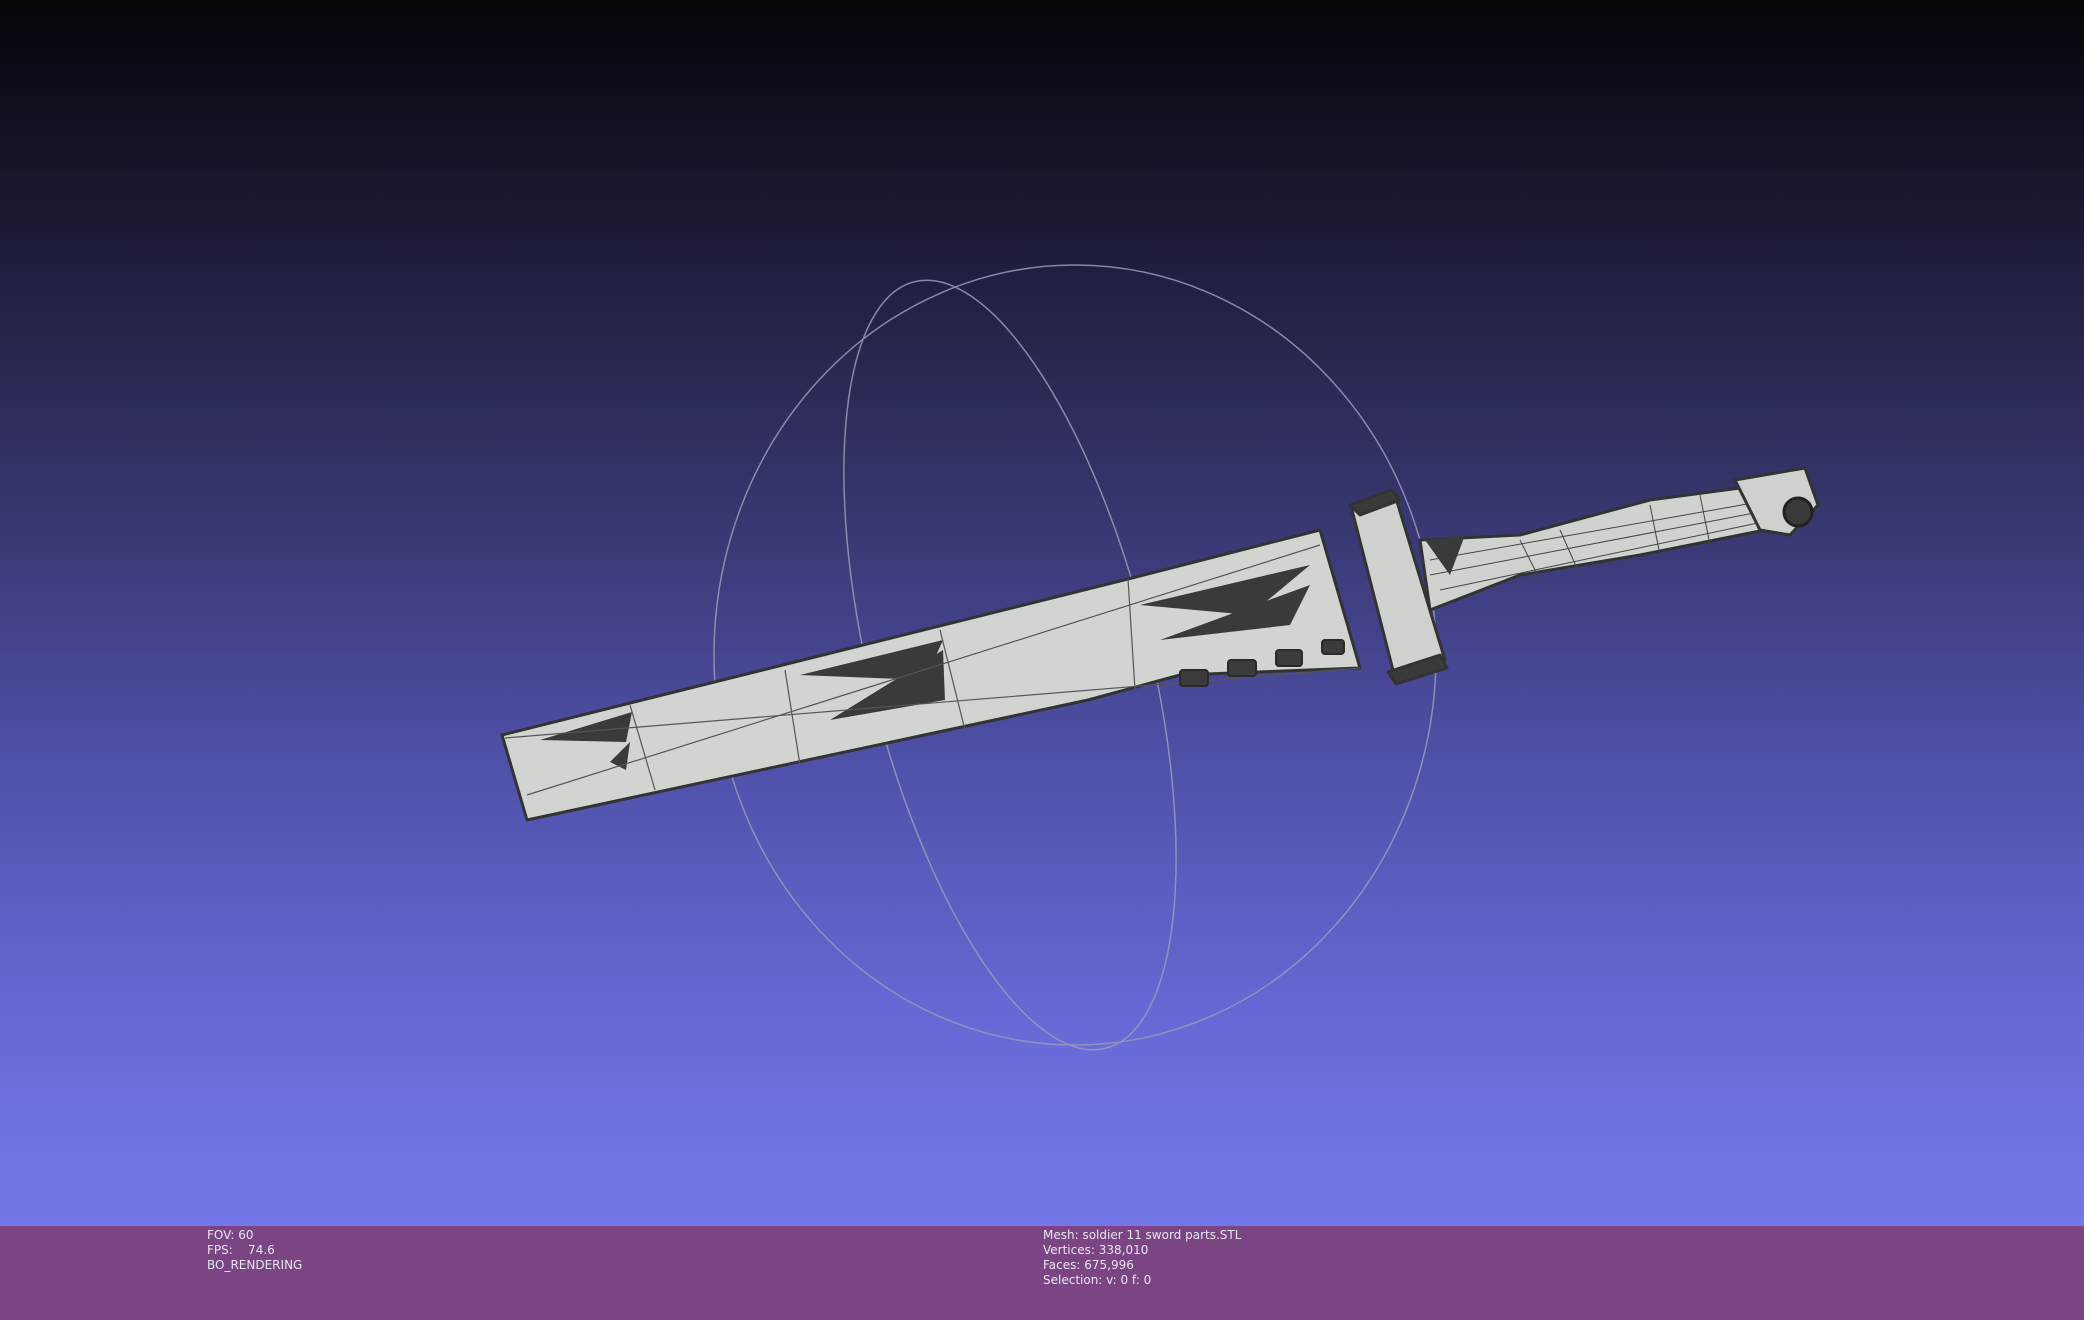 This screenshot has height=1320, width=2084. What do you see at coordinates (1096, 1250) in the screenshot?
I see `vertices-readout: Vertices: 338,010` at bounding box center [1096, 1250].